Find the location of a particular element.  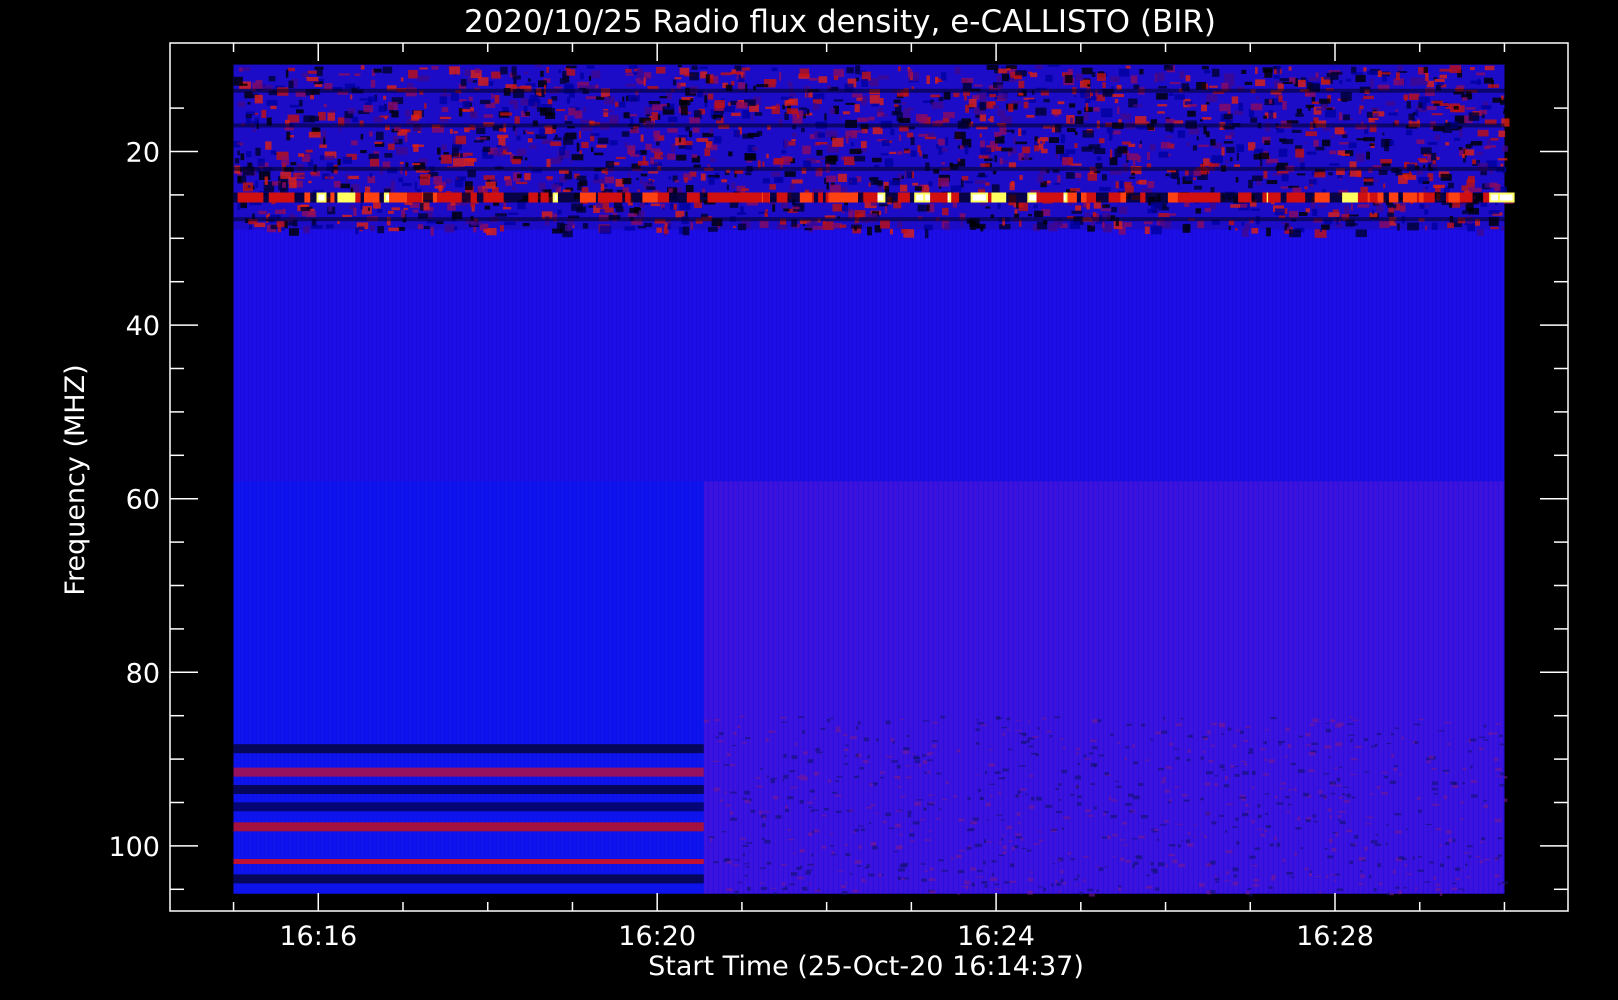

lower-band is located at coordinates (468, 827).